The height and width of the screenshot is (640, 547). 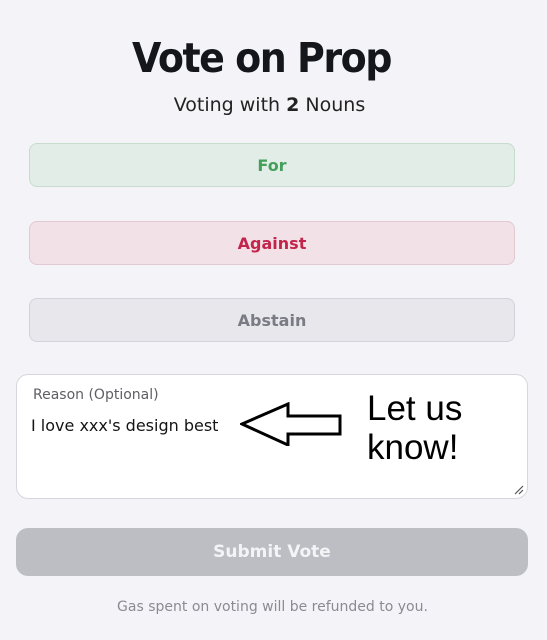 What do you see at coordinates (519, 490) in the screenshot?
I see `resize-handle-icon` at bounding box center [519, 490].